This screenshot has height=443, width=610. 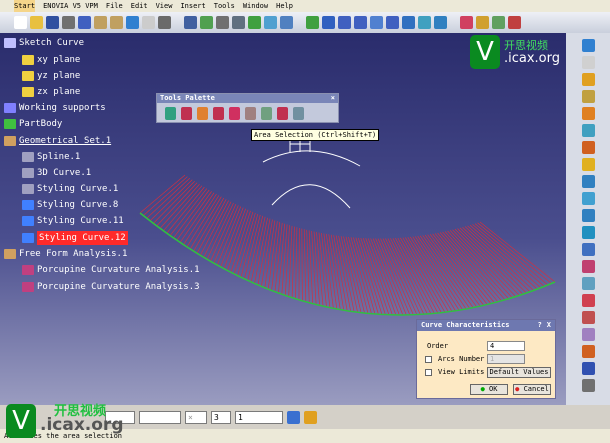 What do you see at coordinates (55, 108) in the screenshot?
I see `tree-node: Working supports` at bounding box center [55, 108].